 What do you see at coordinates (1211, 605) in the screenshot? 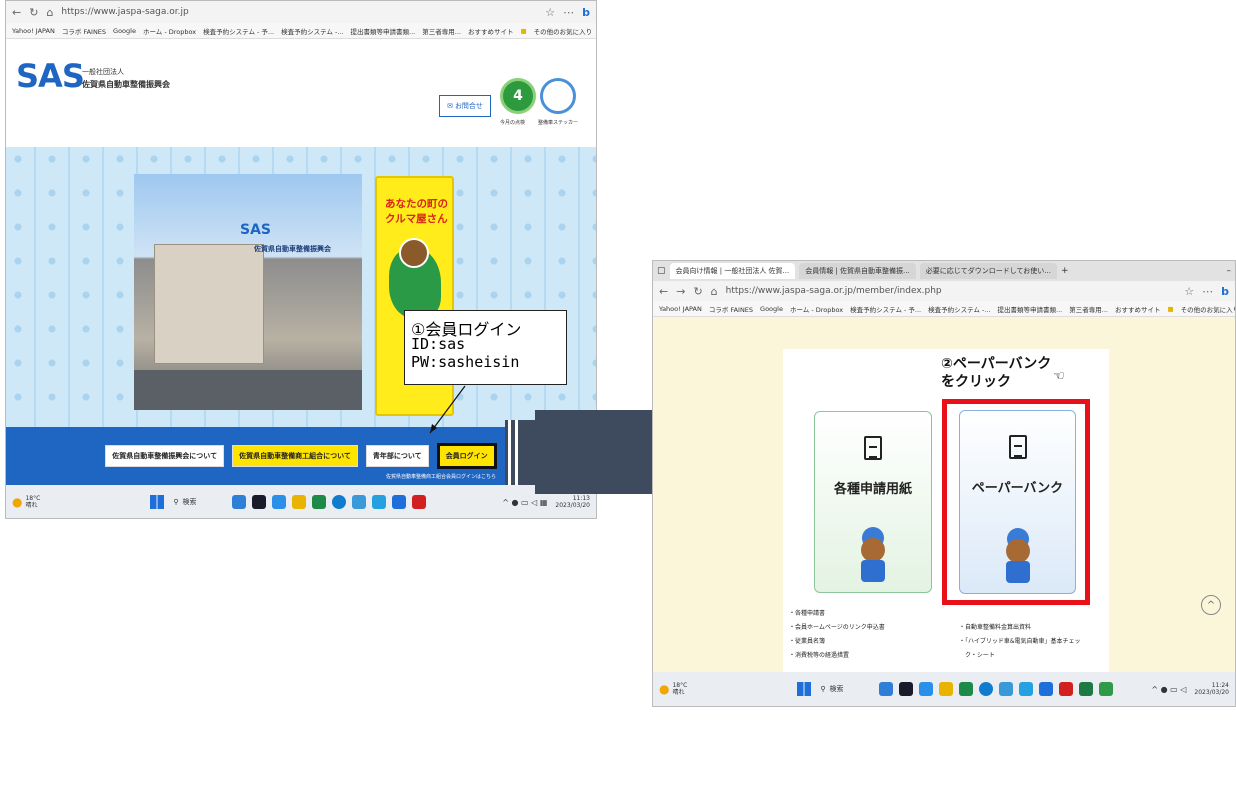
I see `scroll-top-icon: ^` at bounding box center [1211, 605].